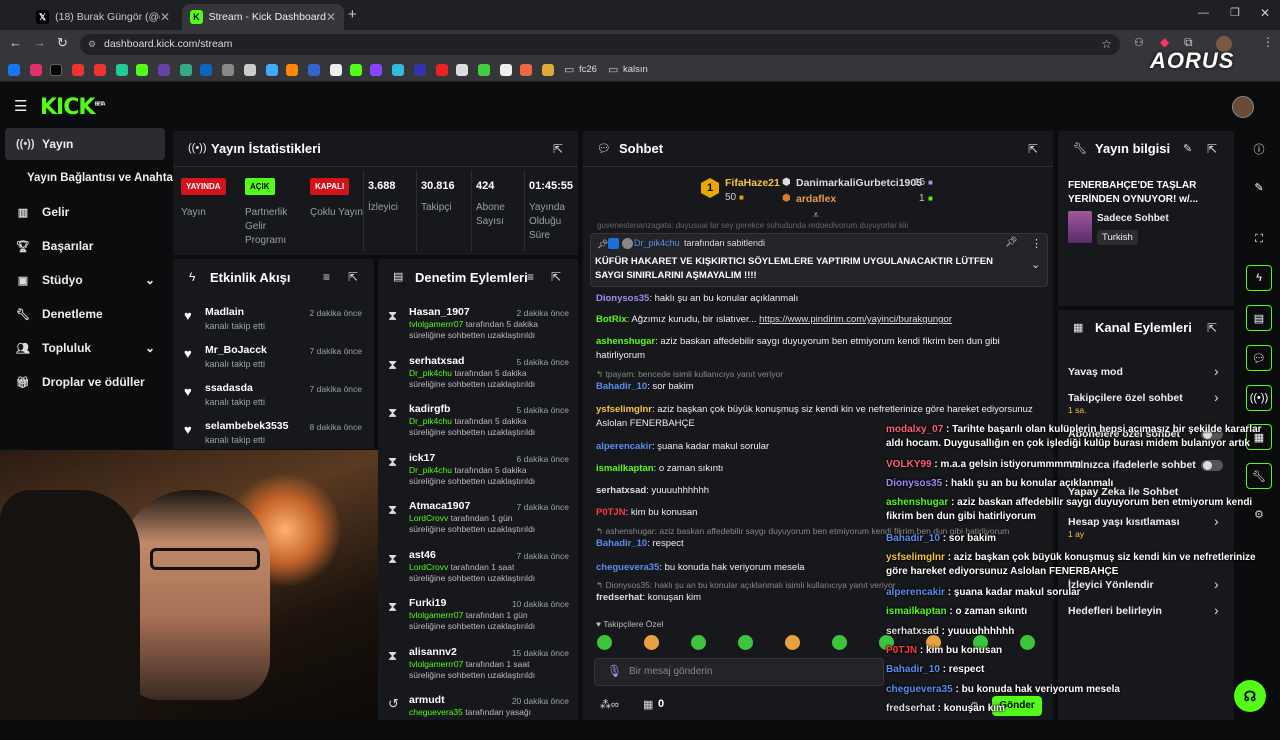 This screenshot has height=740, width=1280. What do you see at coordinates (246, 426) in the screenshot?
I see `activity-user: selambebek3535` at bounding box center [246, 426].